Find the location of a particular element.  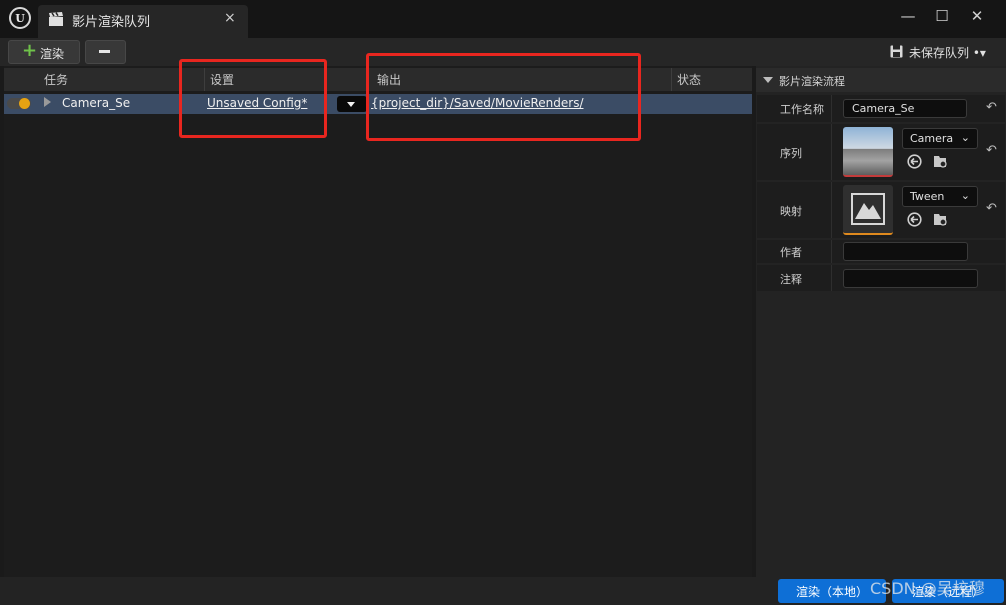

status-dot-icon is located at coordinates (24, 103).